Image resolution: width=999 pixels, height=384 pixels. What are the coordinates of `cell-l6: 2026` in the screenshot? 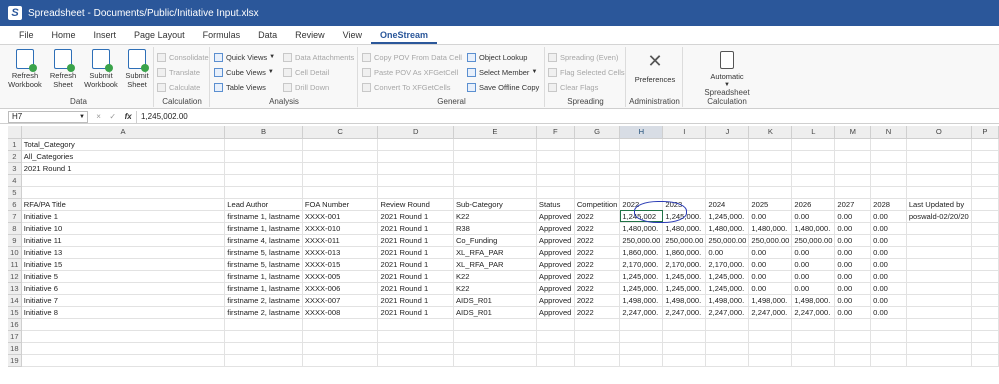 It's located at (813, 204).